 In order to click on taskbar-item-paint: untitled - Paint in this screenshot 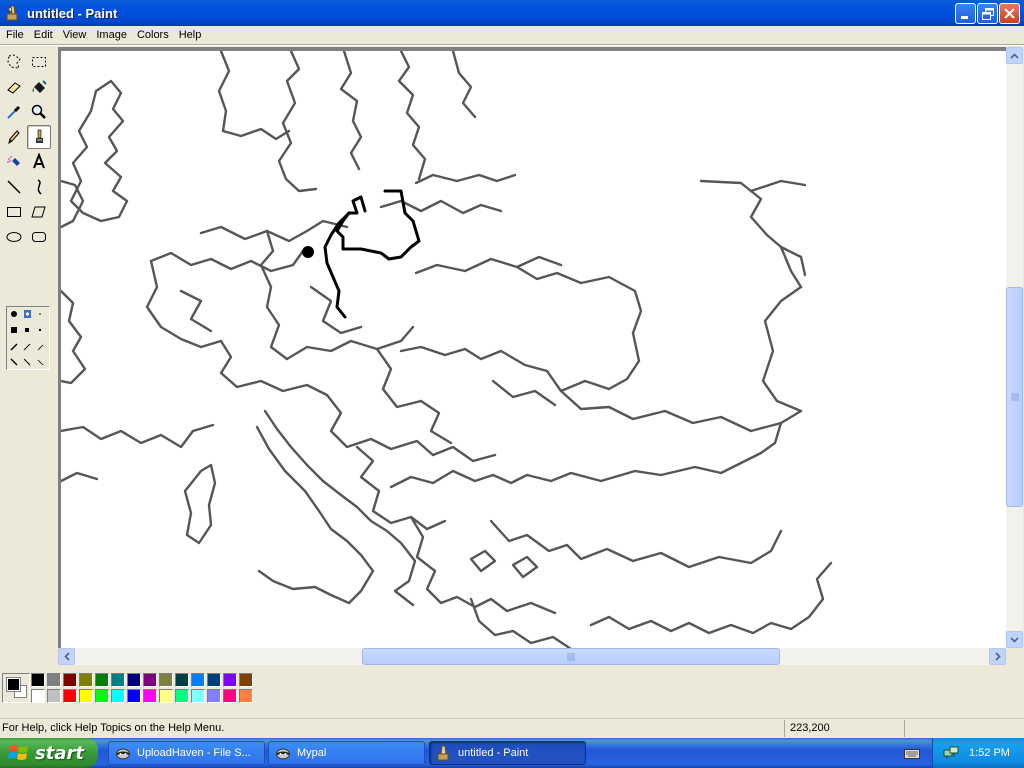, I will do `click(507, 753)`.